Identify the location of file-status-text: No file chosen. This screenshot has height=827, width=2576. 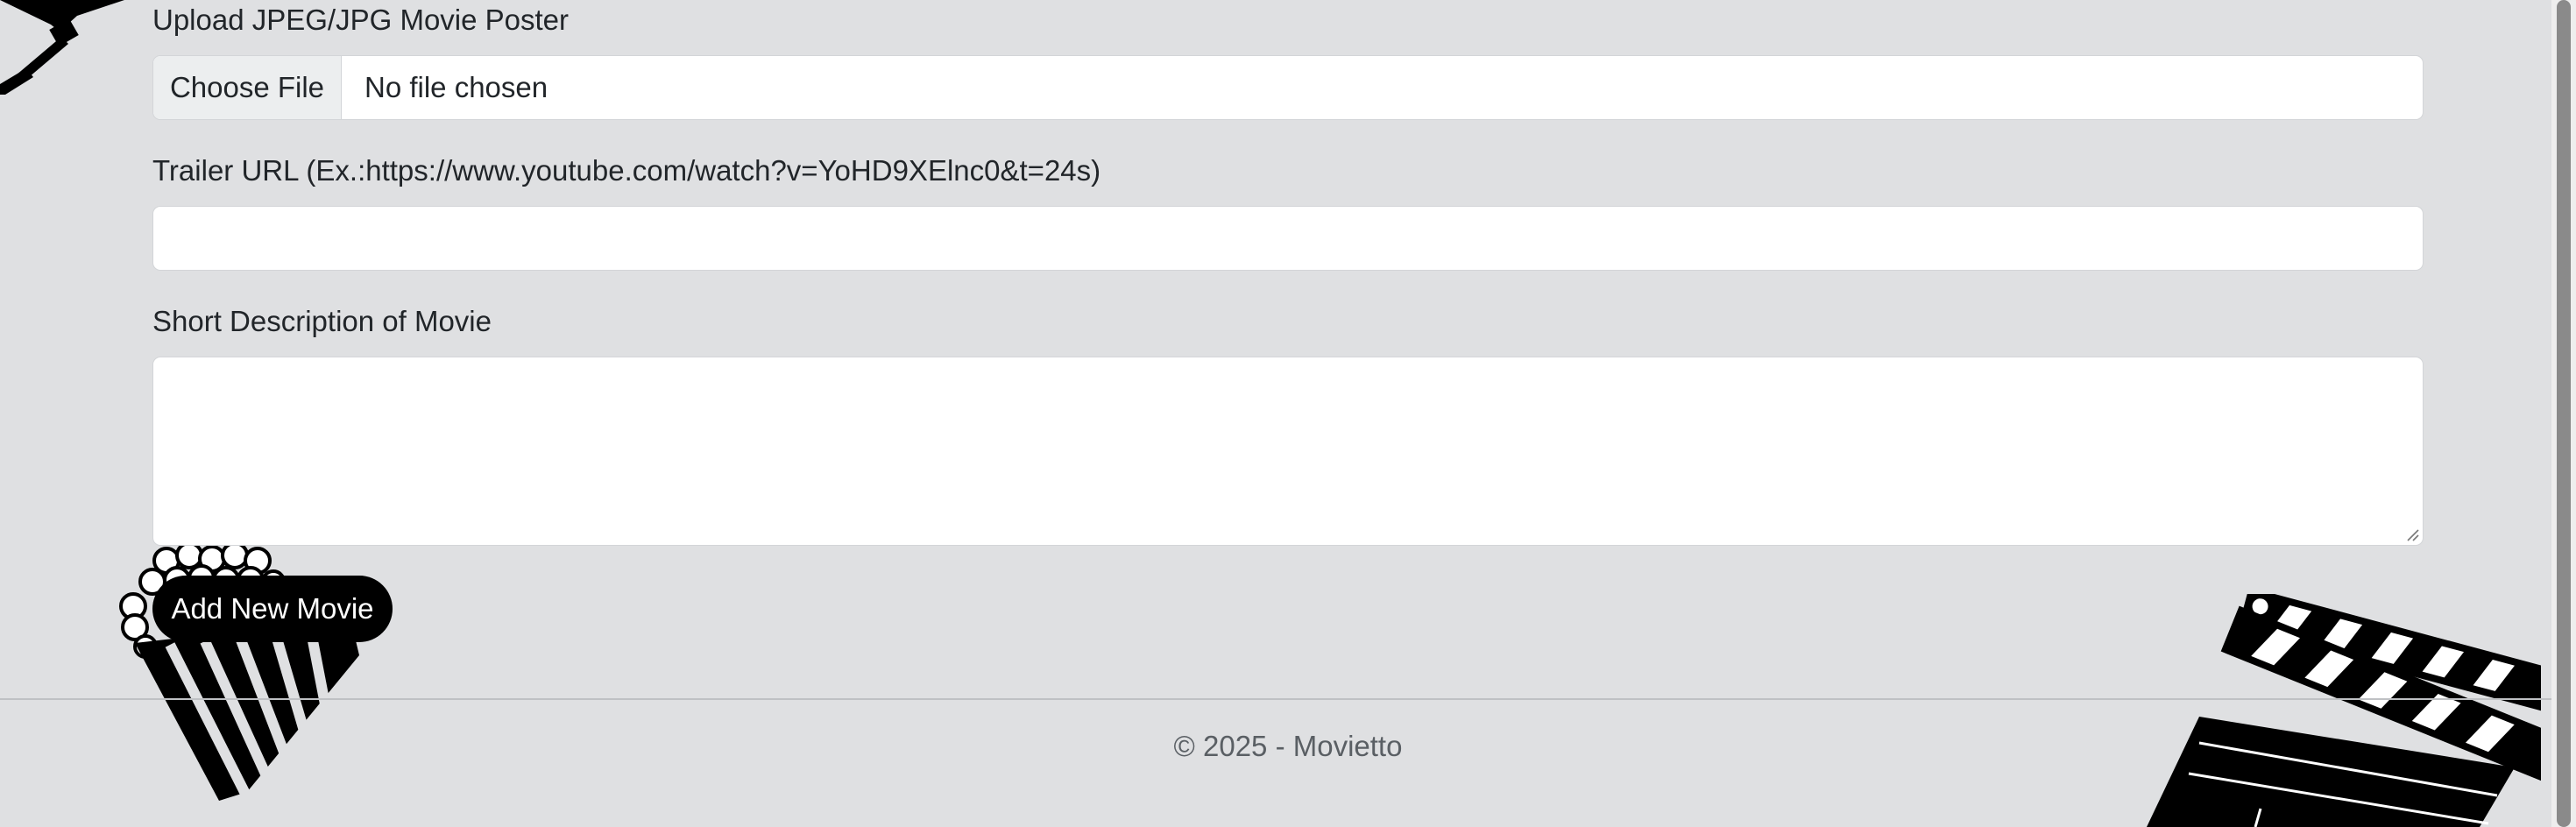
(456, 87).